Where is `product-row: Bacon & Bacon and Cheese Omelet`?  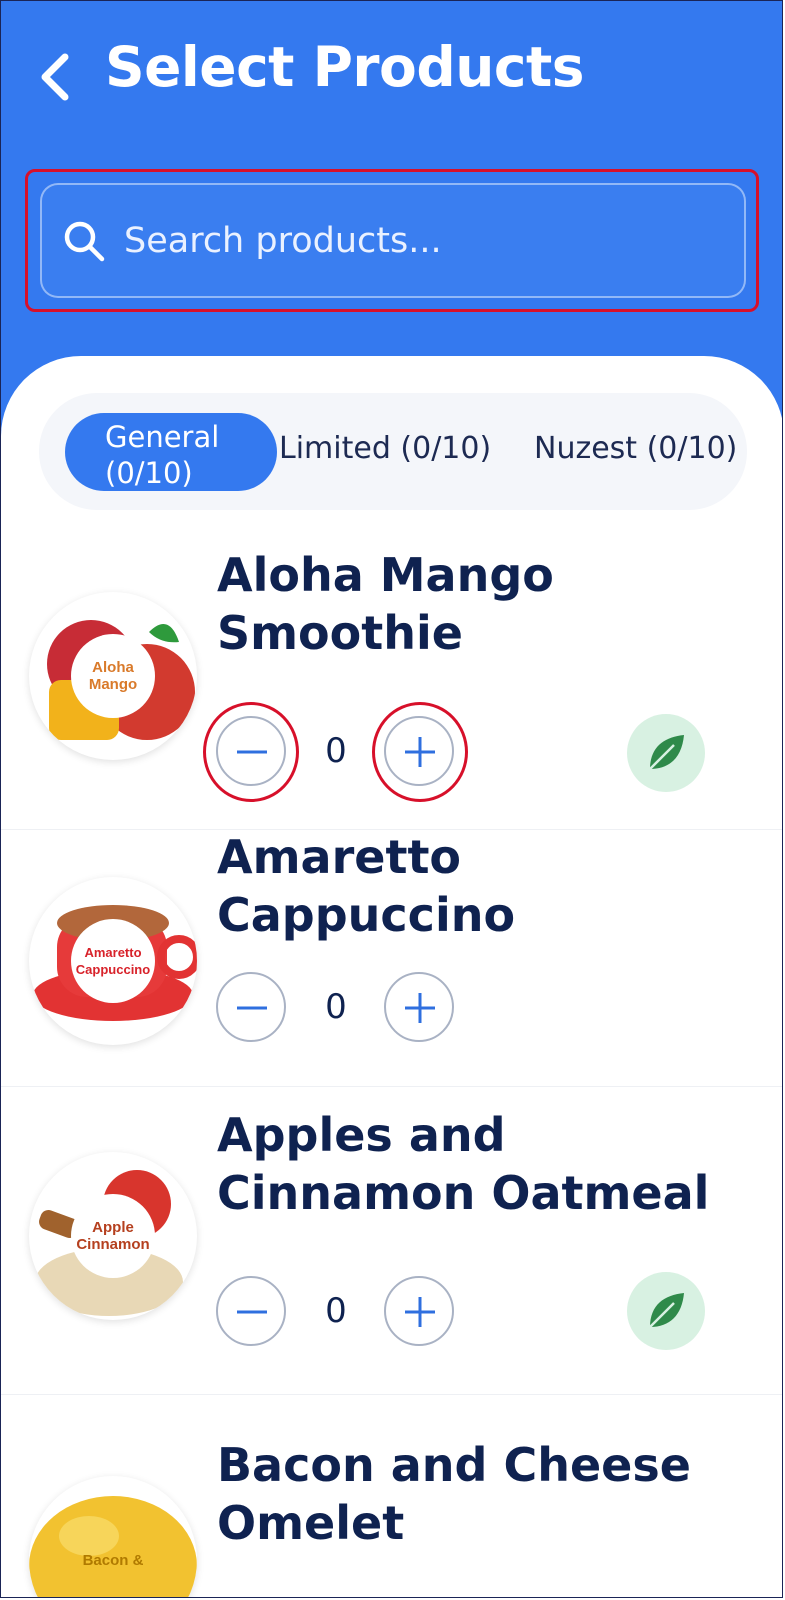 product-row: Bacon & Bacon and Cheese Omelet is located at coordinates (391, 1495).